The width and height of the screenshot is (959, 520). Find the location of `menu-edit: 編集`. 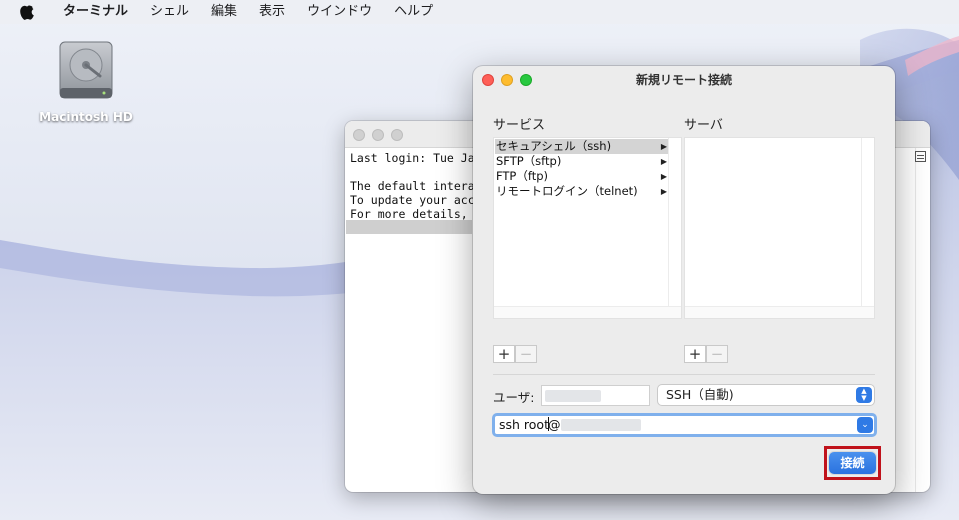

menu-edit: 編集 is located at coordinates (224, 12).